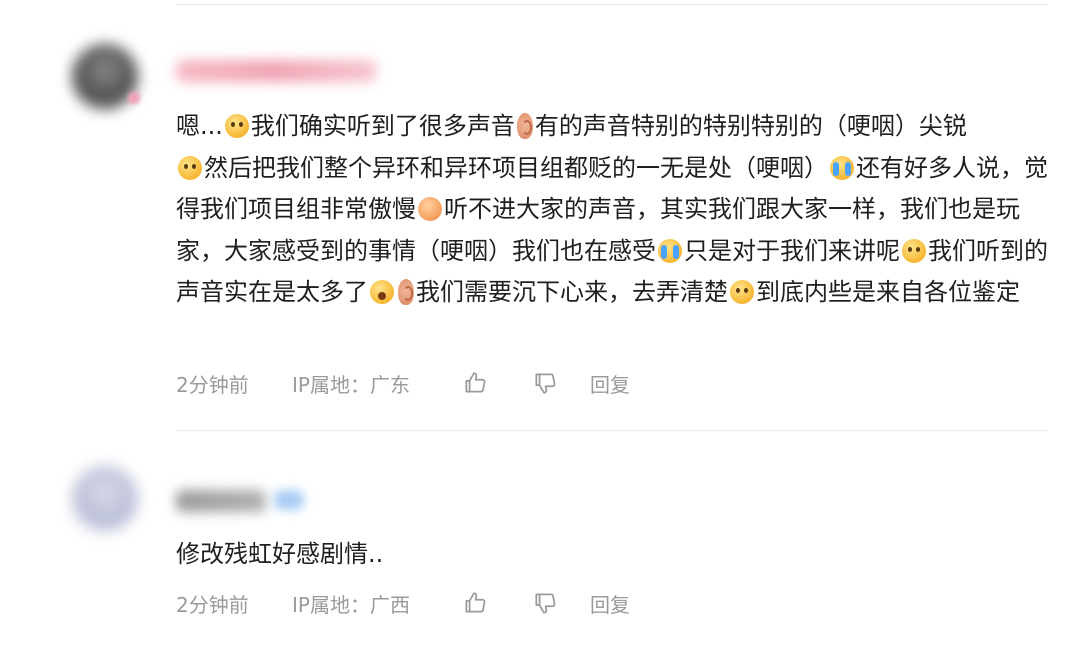 This screenshot has width=1074, height=646. I want to click on neutral-face-emoji, so click(236, 126).